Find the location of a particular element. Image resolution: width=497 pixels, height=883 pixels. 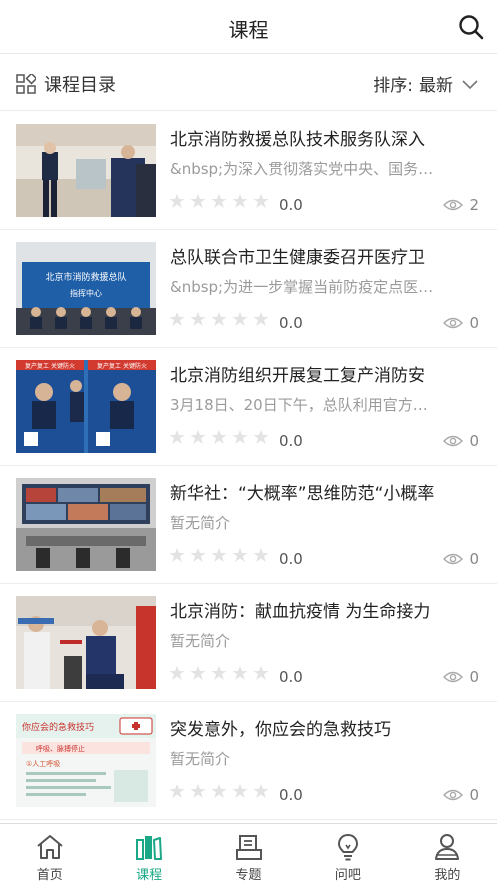

tab-label: 问吧 is located at coordinates (347, 875).